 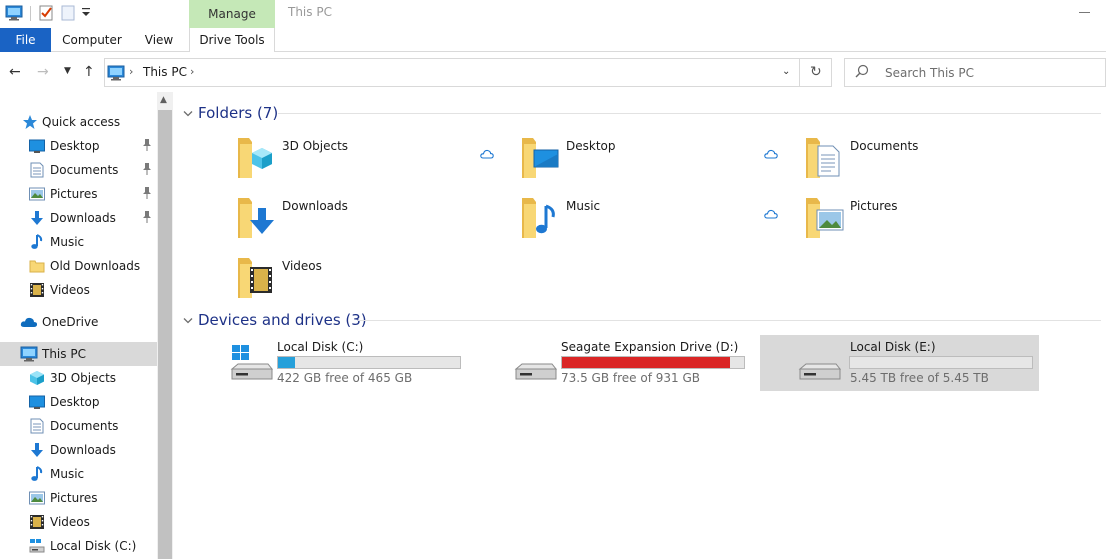 What do you see at coordinates (78, 322) in the screenshot?
I see `sidebar-item-onedrive: OneDrive` at bounding box center [78, 322].